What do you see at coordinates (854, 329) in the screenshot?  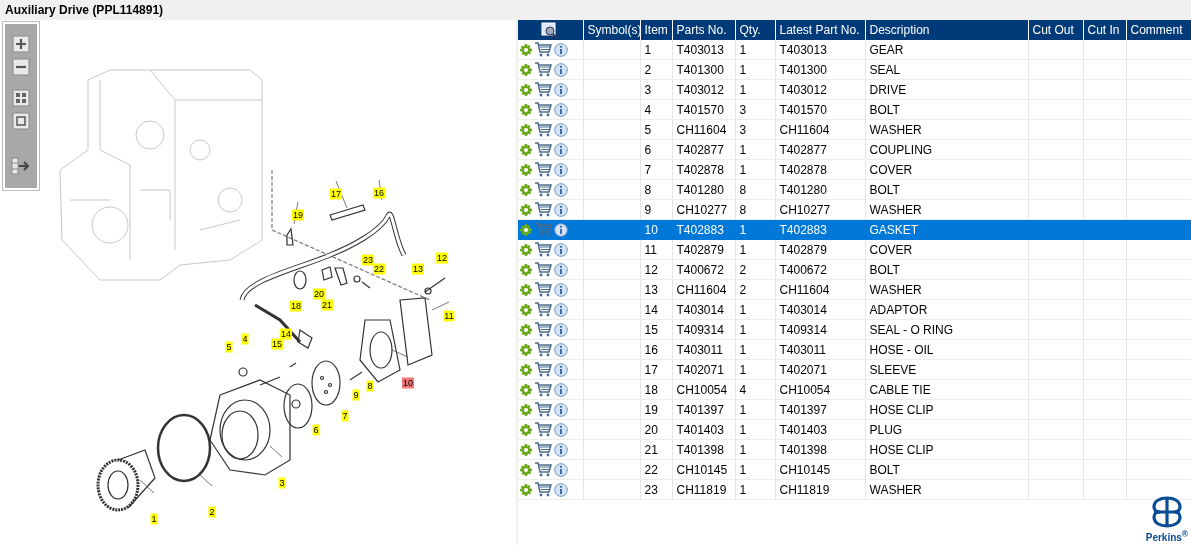 I see `table-row: 15 T409314 1 T409314 SEAL - O RING` at bounding box center [854, 329].